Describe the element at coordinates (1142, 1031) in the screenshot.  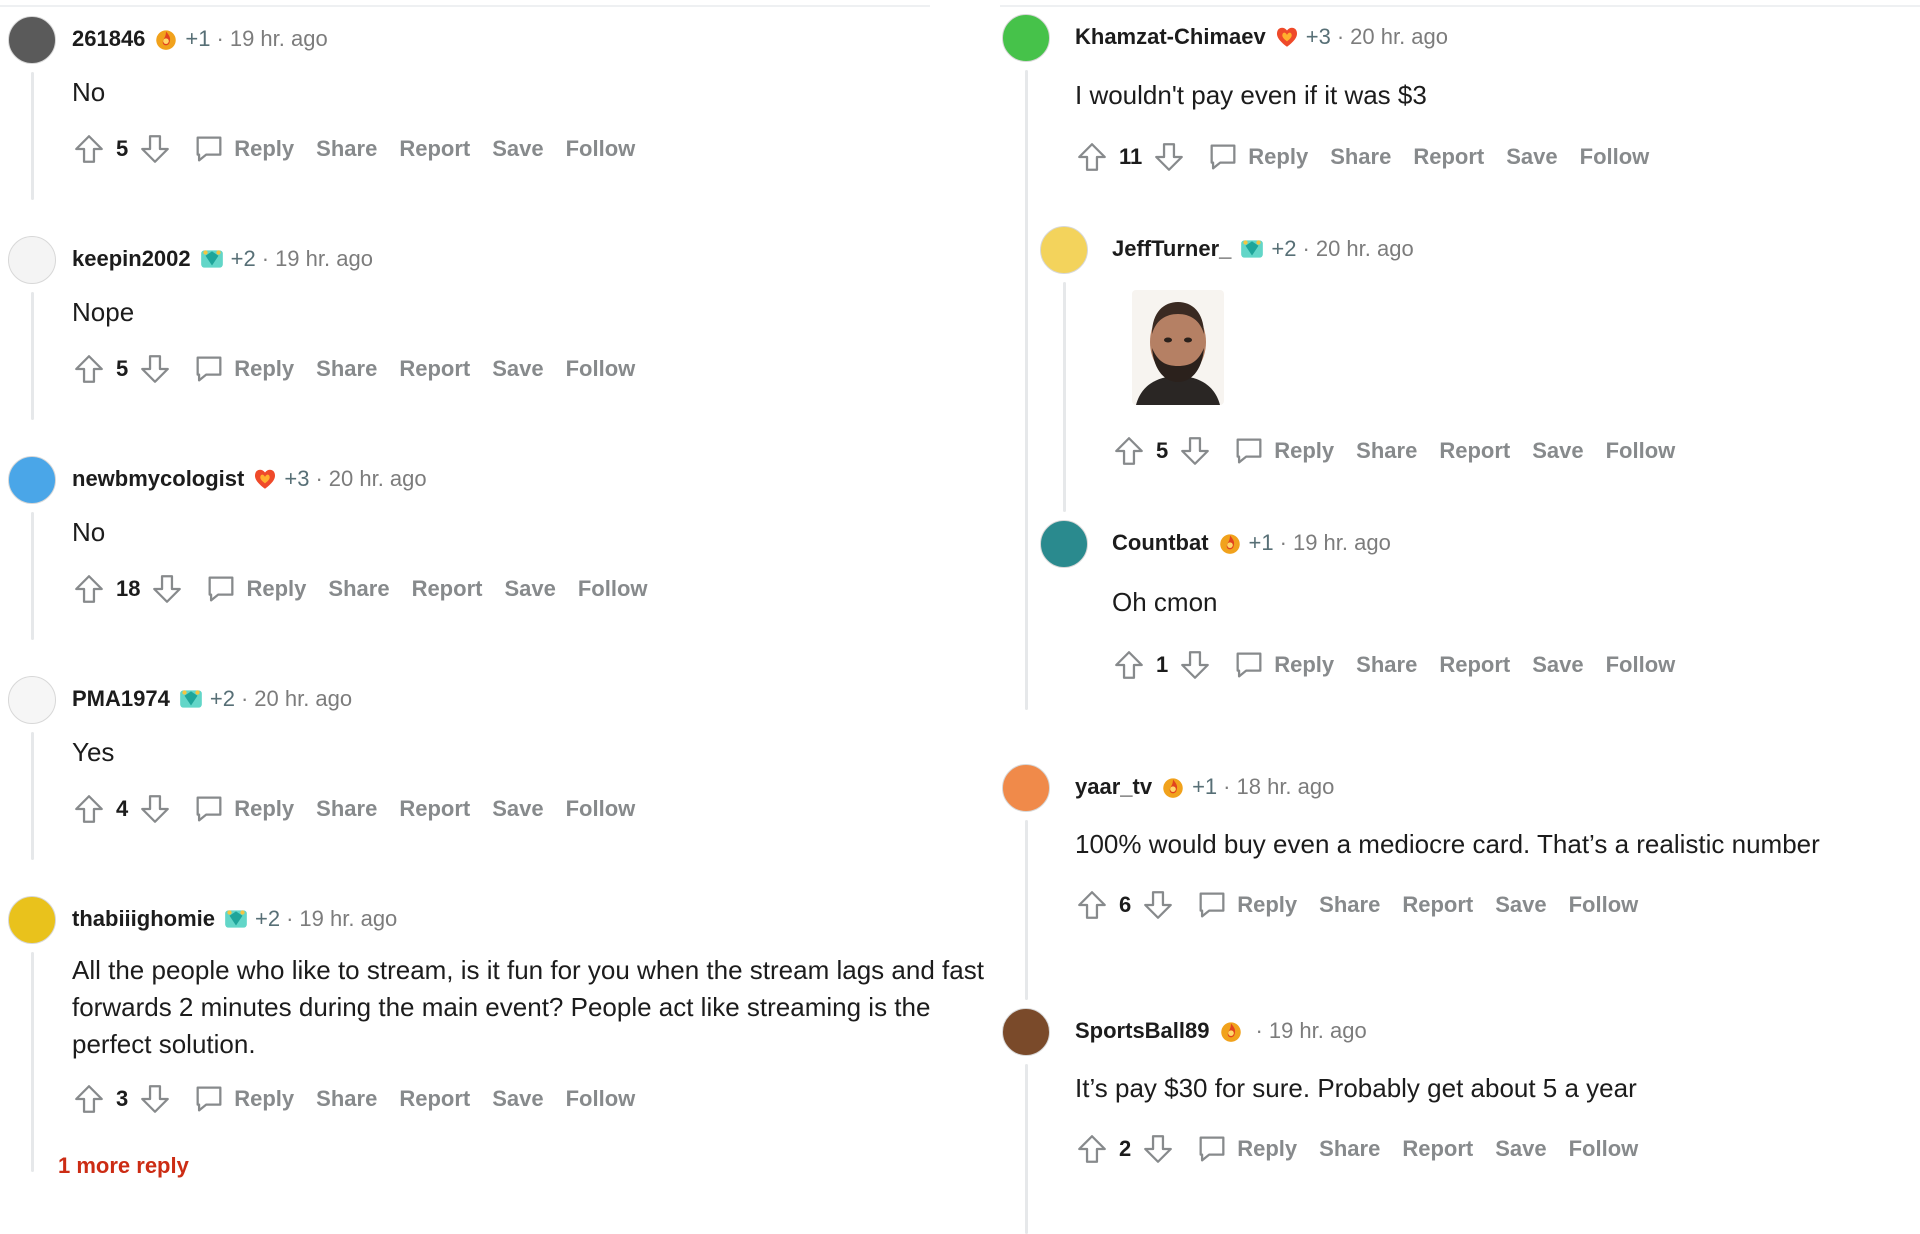
I see `username: SportsBall89` at that location.